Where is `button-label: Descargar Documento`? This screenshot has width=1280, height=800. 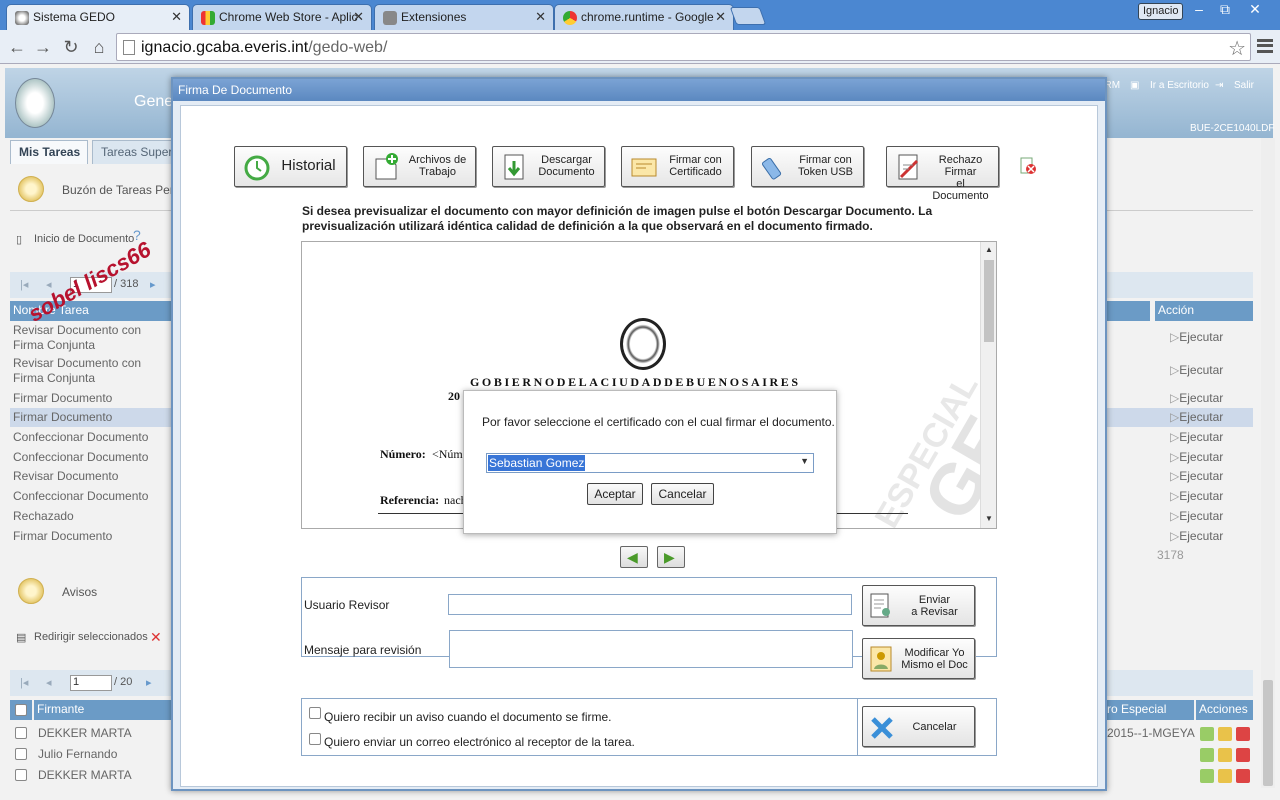 button-label: Descargar Documento is located at coordinates (566, 166).